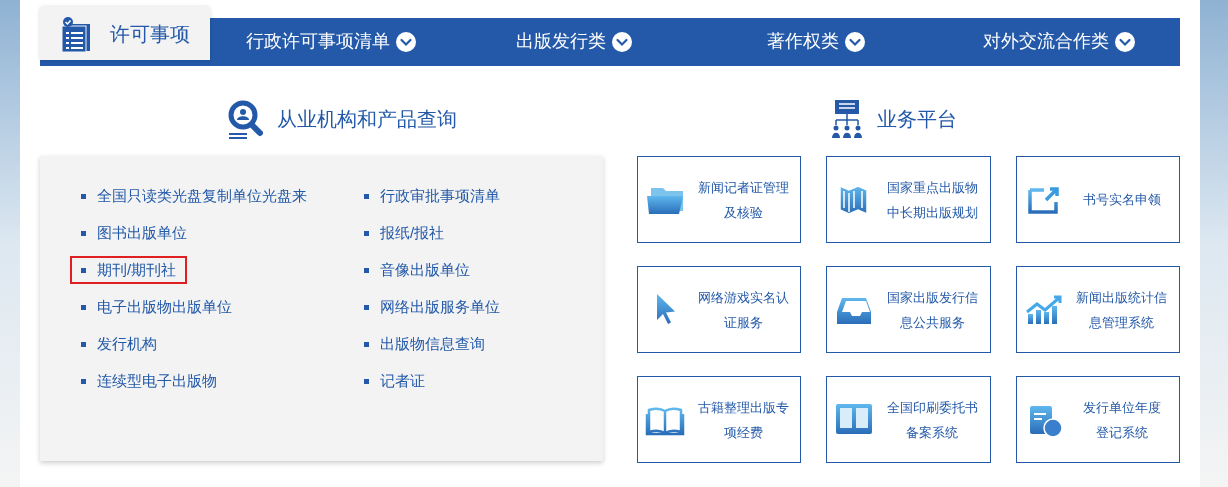 The width and height of the screenshot is (1228, 487). I want to click on link-text: 记者证, so click(402, 380).